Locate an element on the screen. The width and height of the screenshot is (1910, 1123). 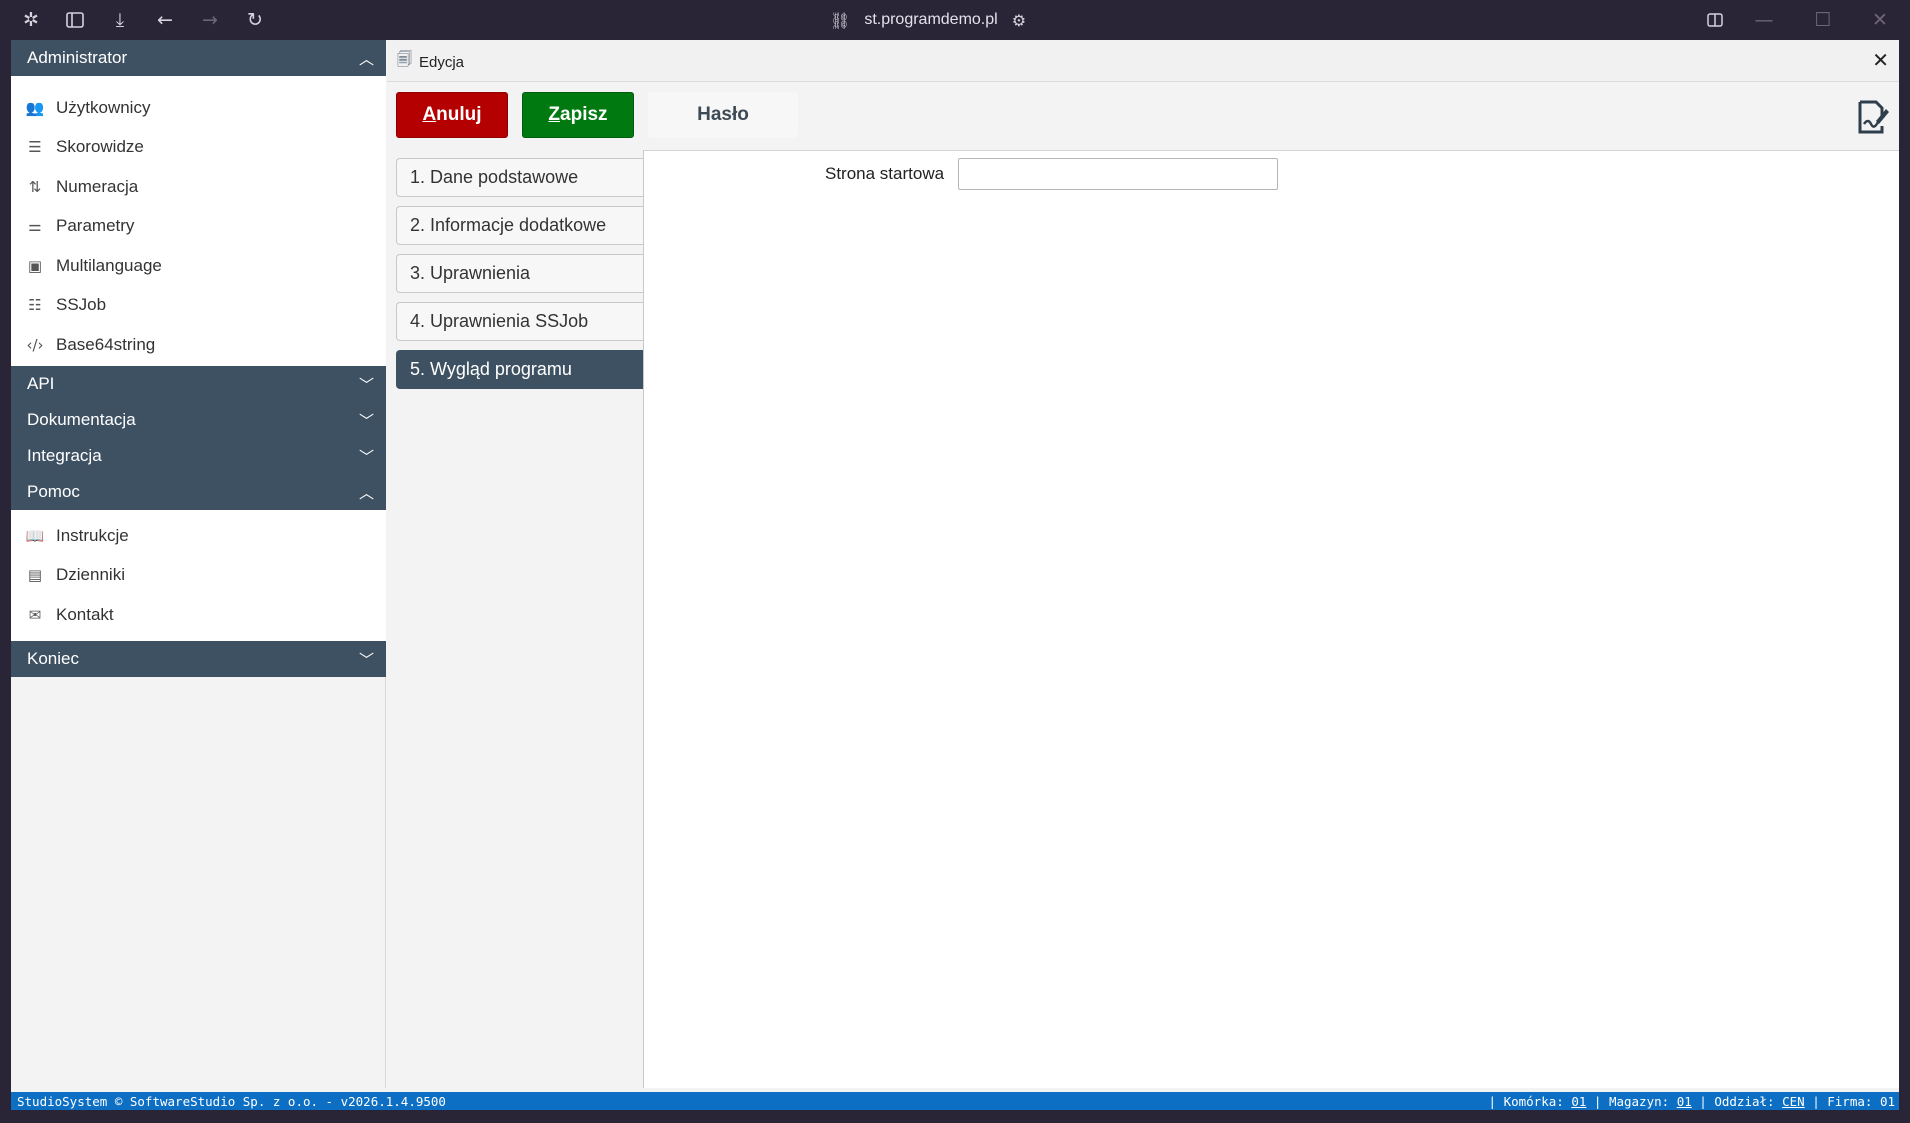
sidebar-item-label: Skorowidze is located at coordinates (100, 146).